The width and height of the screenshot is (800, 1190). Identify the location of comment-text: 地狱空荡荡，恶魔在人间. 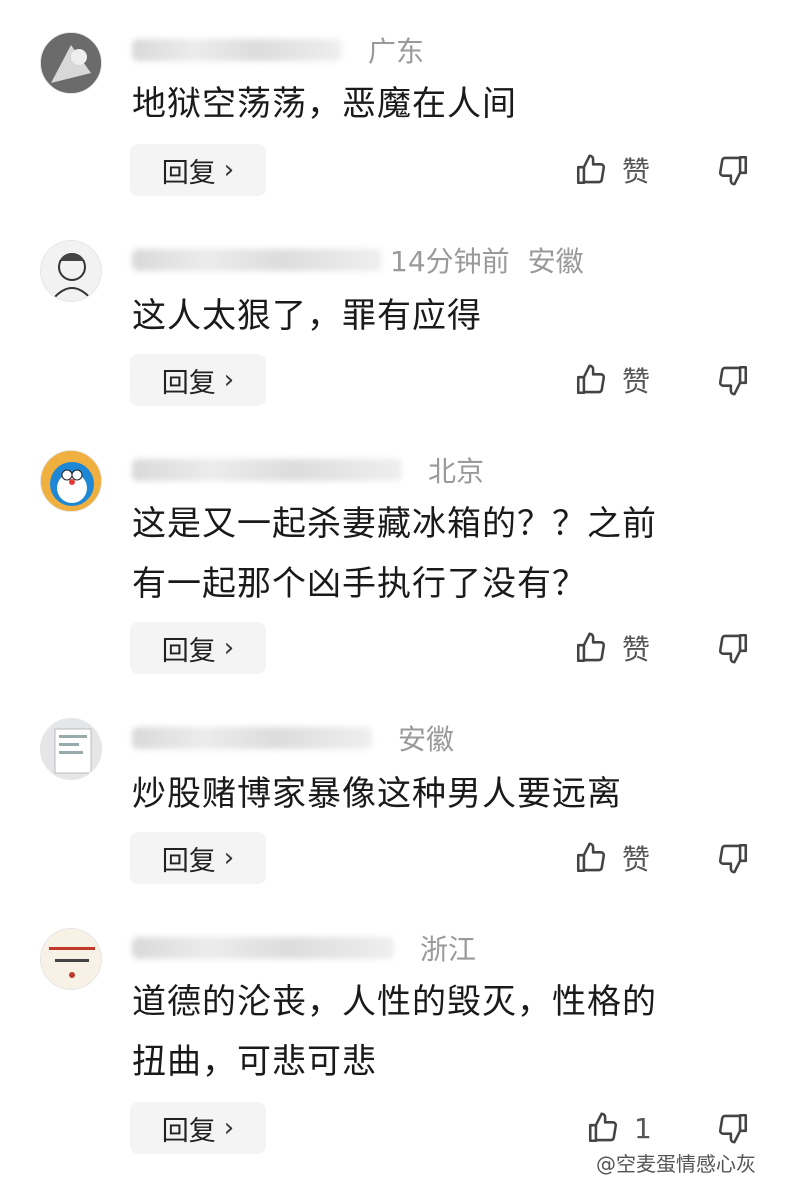
(324, 104).